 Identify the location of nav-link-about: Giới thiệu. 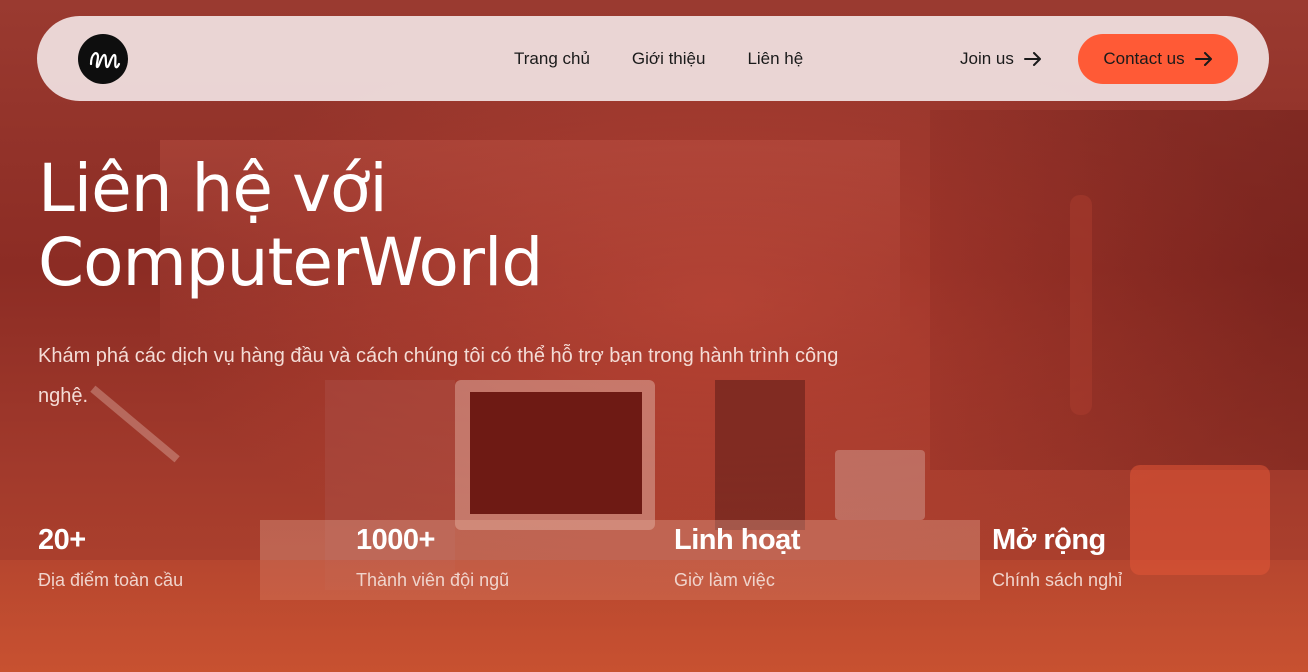
(669, 59).